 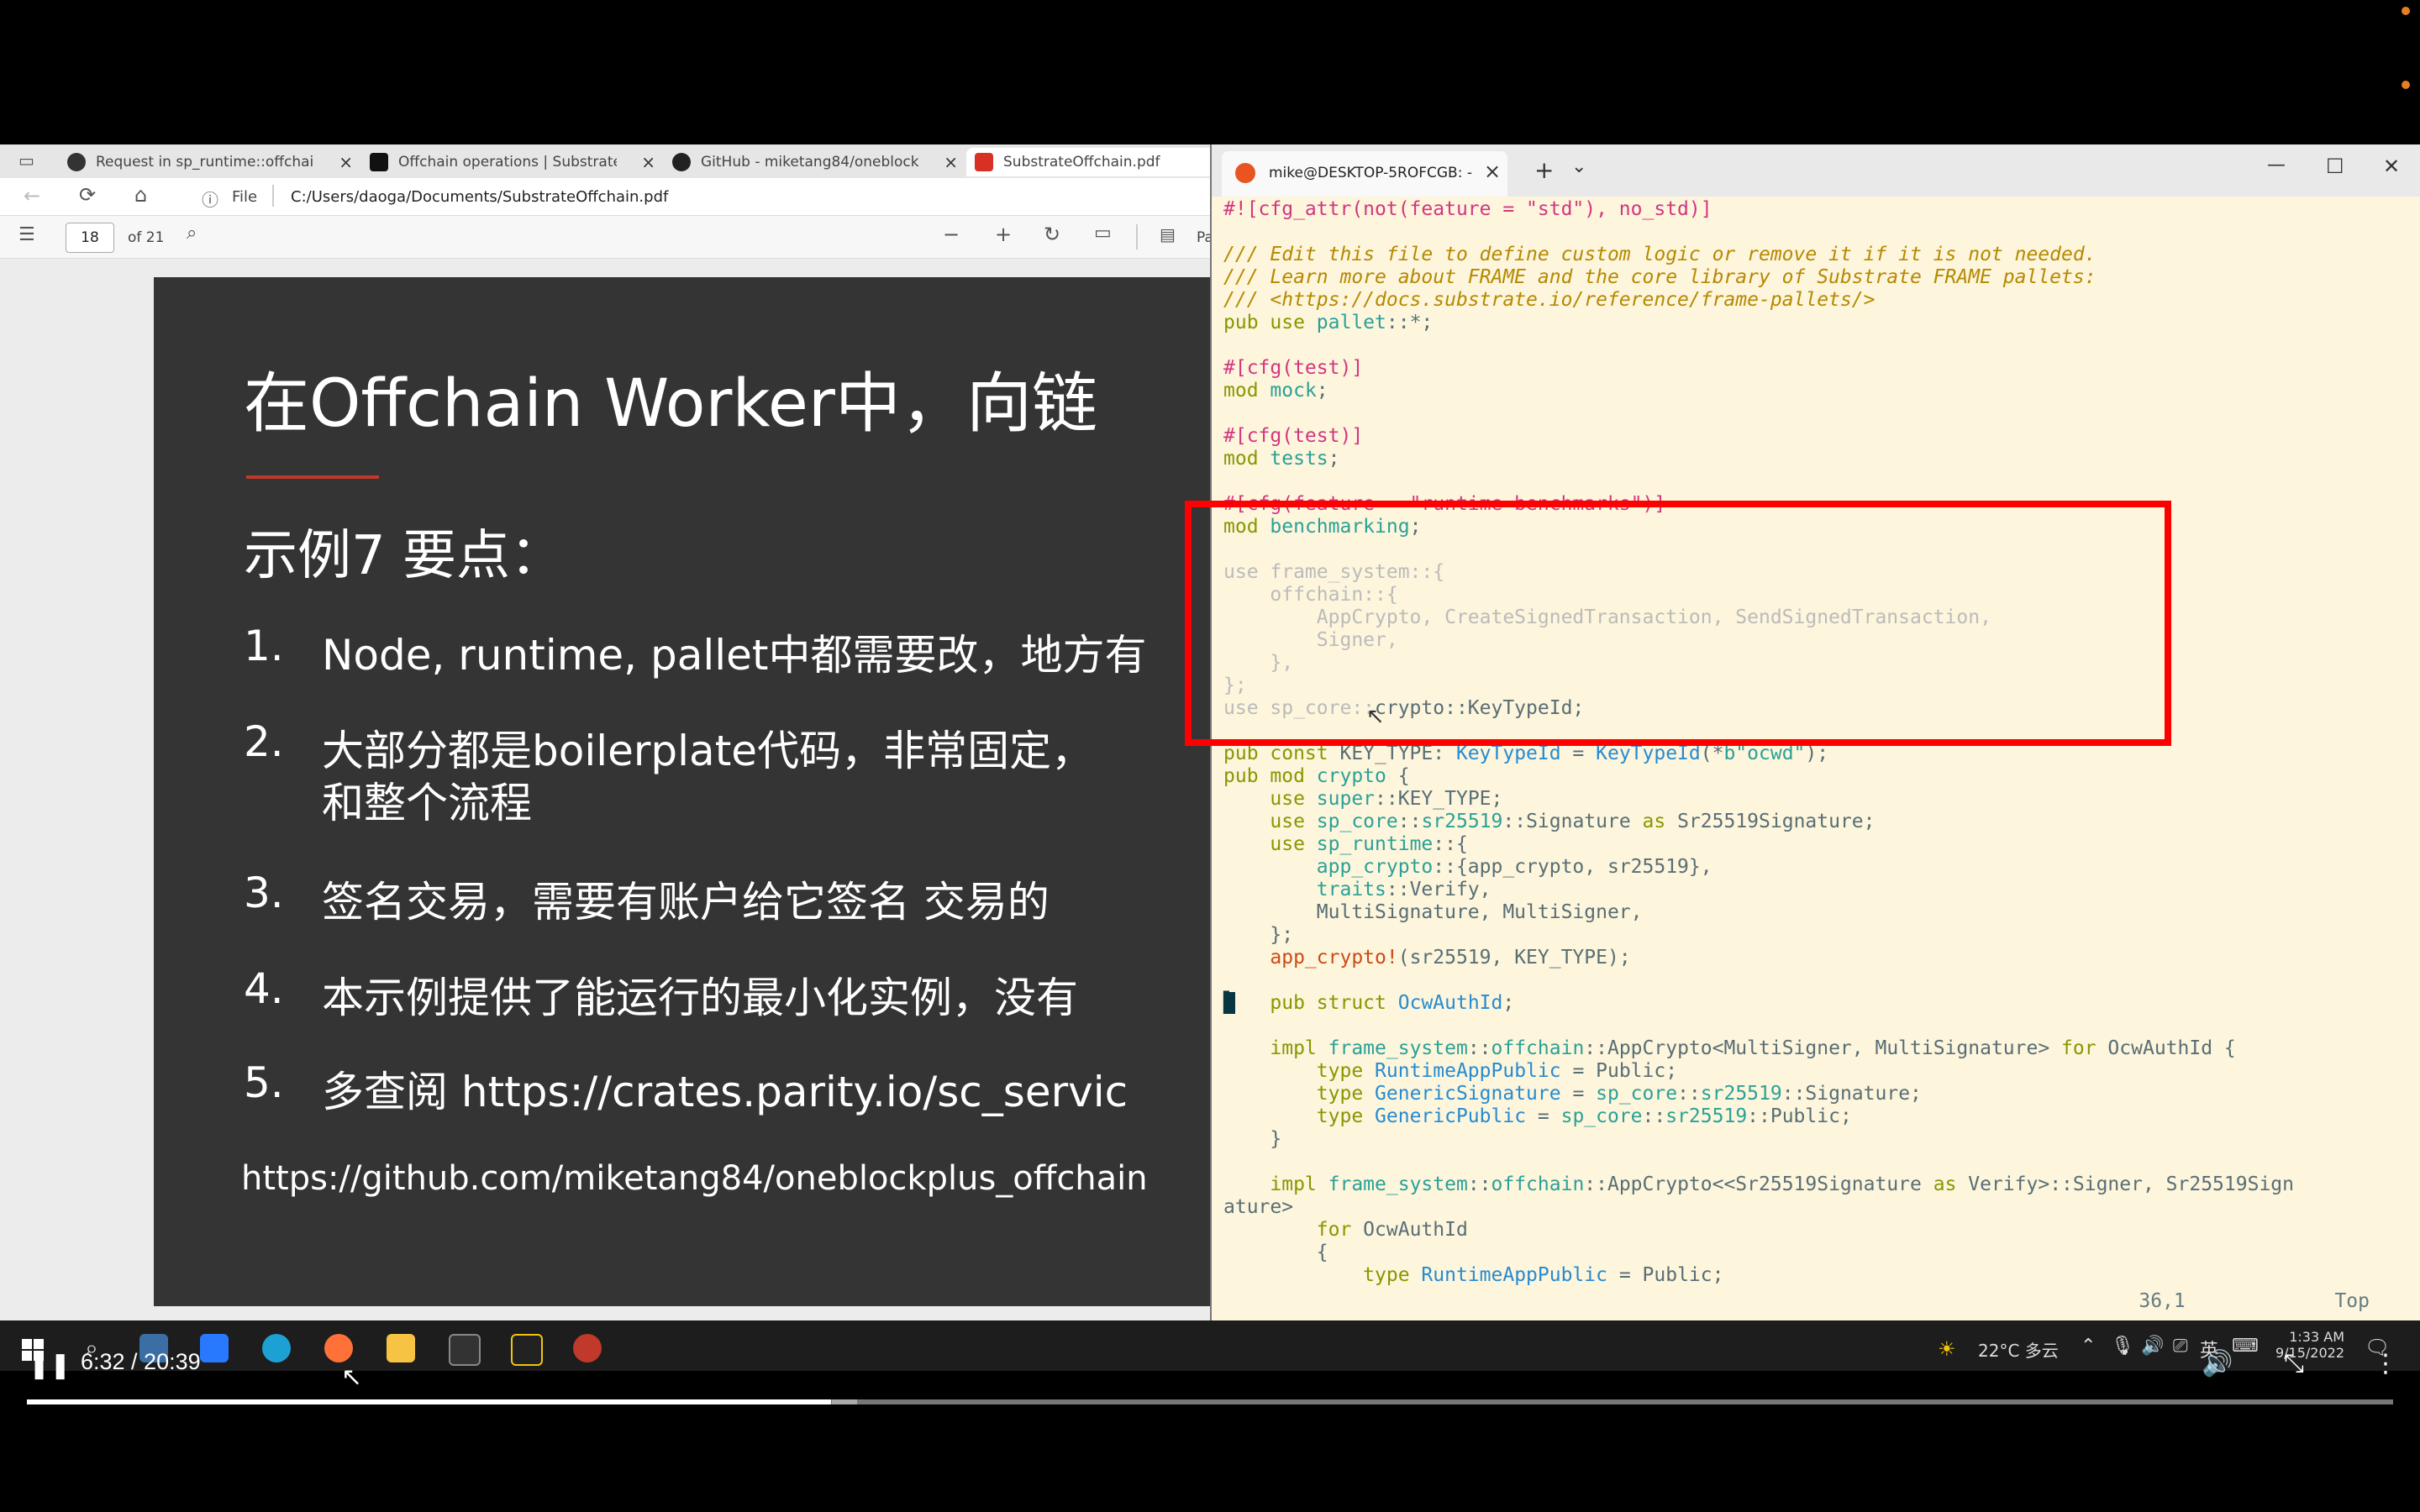 I want to click on close-icon: ✕, so click(x=2391, y=166).